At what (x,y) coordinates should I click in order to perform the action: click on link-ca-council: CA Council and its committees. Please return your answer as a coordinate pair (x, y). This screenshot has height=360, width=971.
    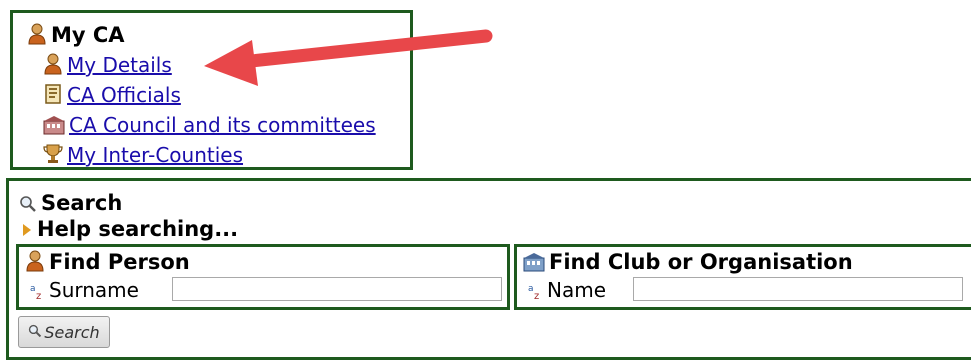
    Looking at the image, I should click on (209, 126).